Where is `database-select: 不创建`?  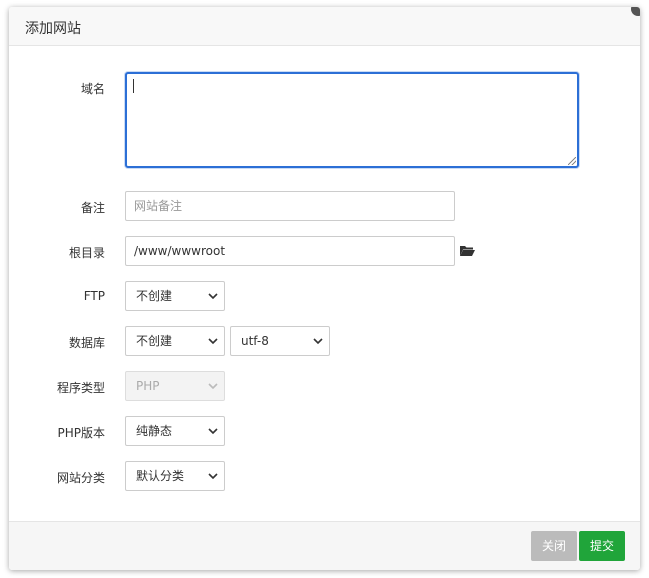
database-select: 不创建 is located at coordinates (175, 341).